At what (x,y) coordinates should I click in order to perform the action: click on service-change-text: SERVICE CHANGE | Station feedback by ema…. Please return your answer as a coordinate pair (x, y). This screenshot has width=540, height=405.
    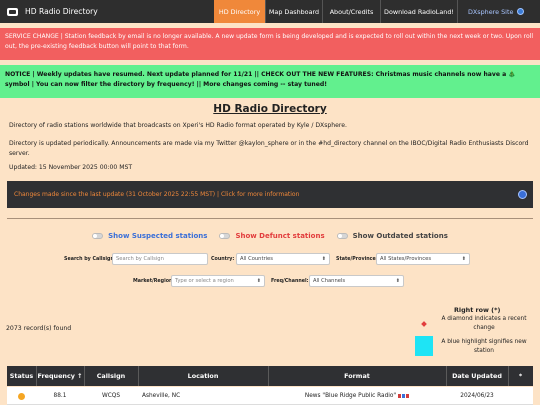
    Looking at the image, I should click on (269, 42).